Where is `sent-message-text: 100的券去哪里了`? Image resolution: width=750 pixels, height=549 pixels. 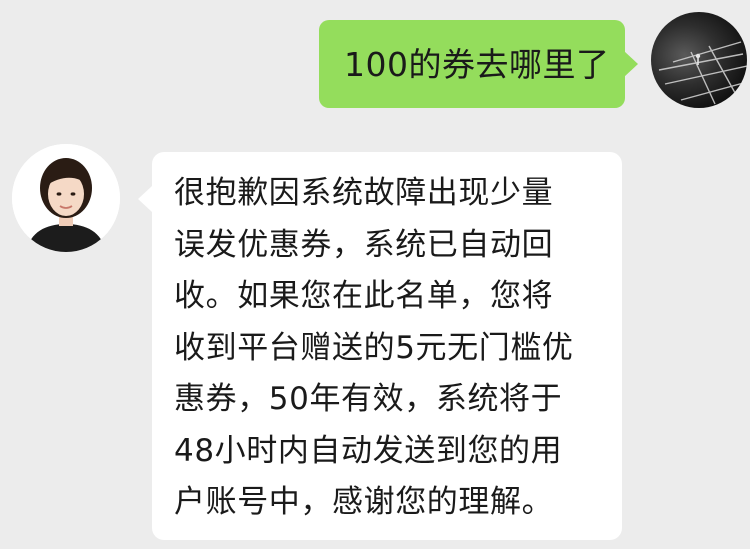 sent-message-text: 100的券去哪里了 is located at coordinates (477, 64).